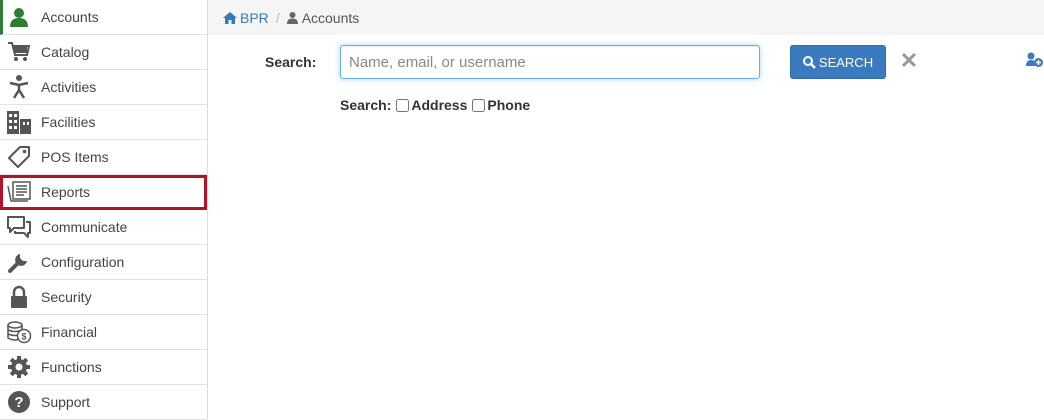  Describe the element at coordinates (19, 332) in the screenshot. I see `coins-icon: $` at that location.